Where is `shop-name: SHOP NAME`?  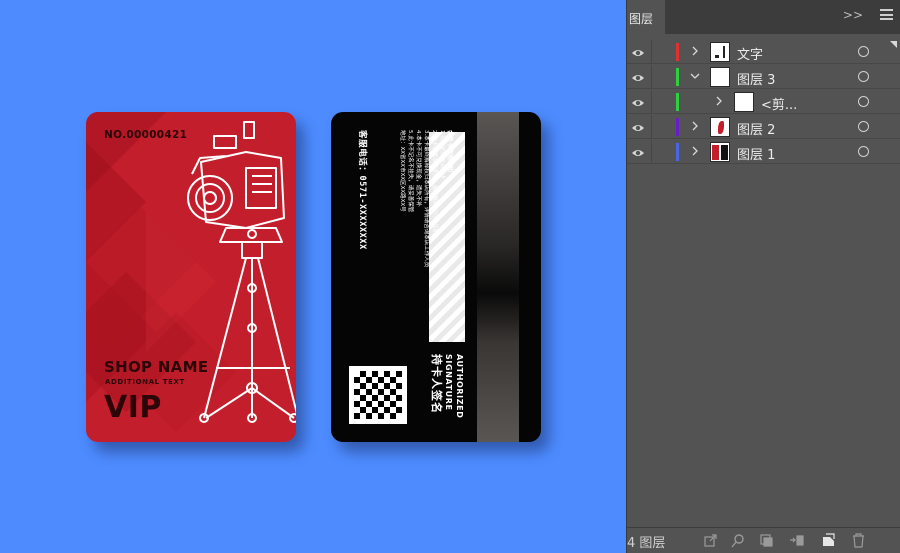
shop-name: SHOP NAME is located at coordinates (156, 367).